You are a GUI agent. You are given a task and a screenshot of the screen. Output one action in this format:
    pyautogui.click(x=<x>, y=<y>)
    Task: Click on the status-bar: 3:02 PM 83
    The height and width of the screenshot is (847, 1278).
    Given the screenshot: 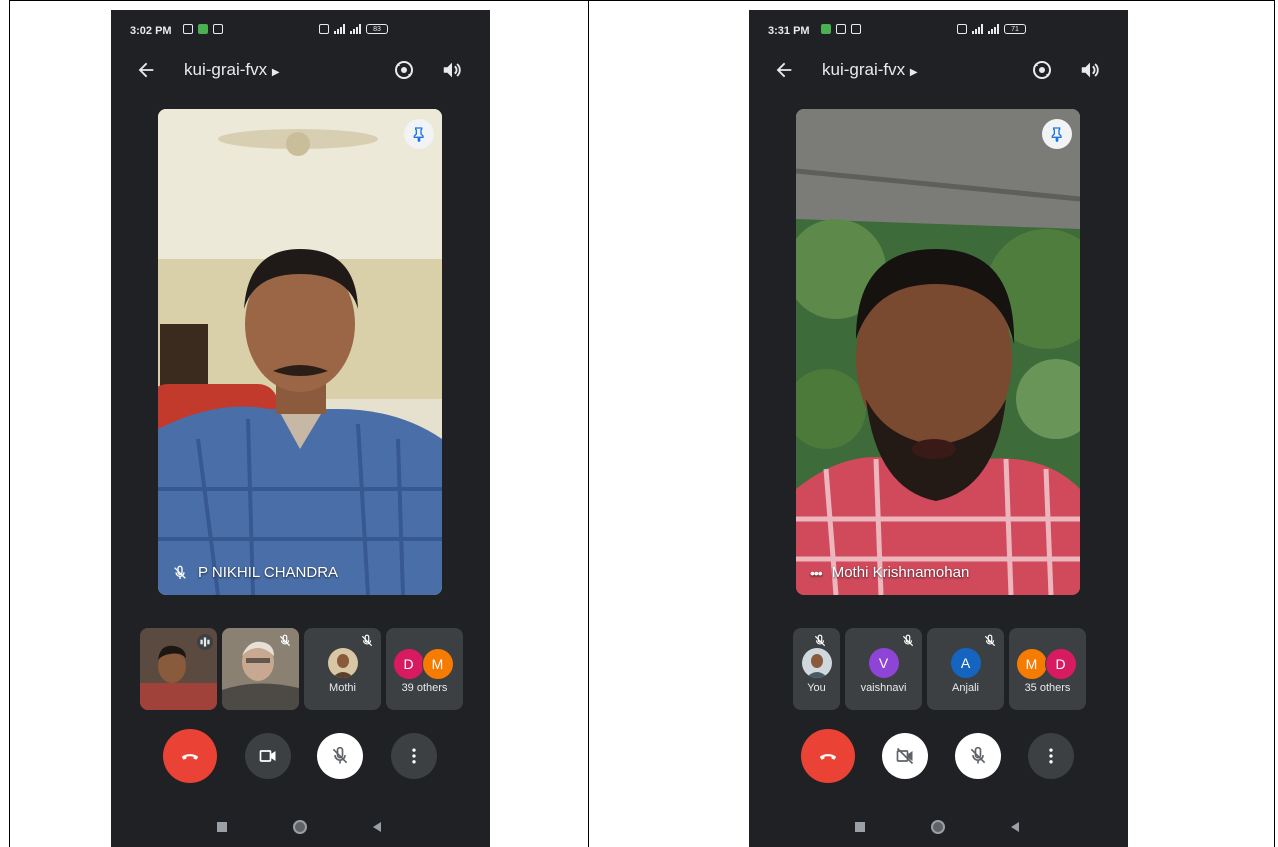 What is the action you would take?
    pyautogui.click(x=300, y=25)
    